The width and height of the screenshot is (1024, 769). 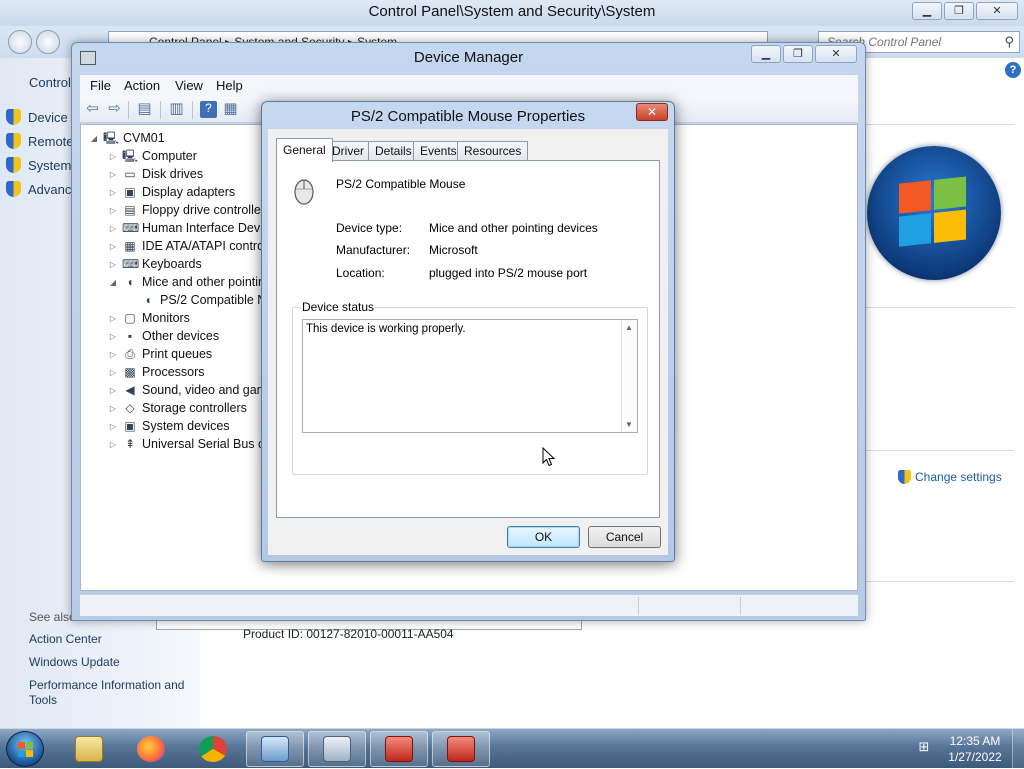 I want to click on close-button: ✕, so click(x=997, y=11).